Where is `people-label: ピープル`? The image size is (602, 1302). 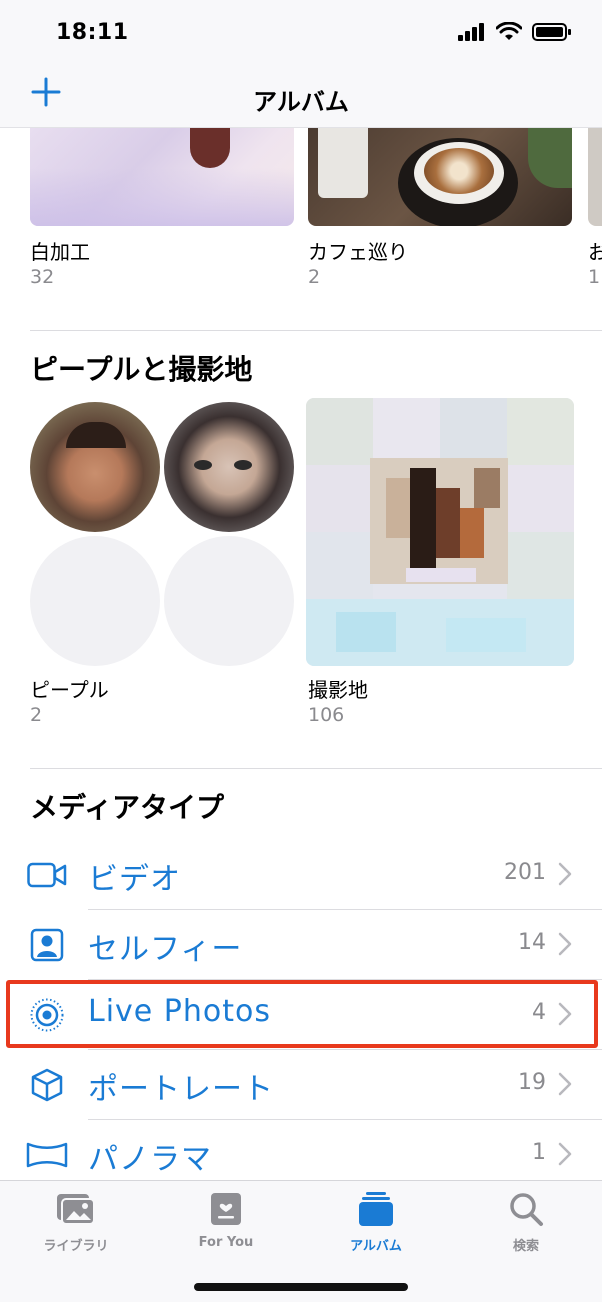
people-label: ピープル is located at coordinates (69, 690).